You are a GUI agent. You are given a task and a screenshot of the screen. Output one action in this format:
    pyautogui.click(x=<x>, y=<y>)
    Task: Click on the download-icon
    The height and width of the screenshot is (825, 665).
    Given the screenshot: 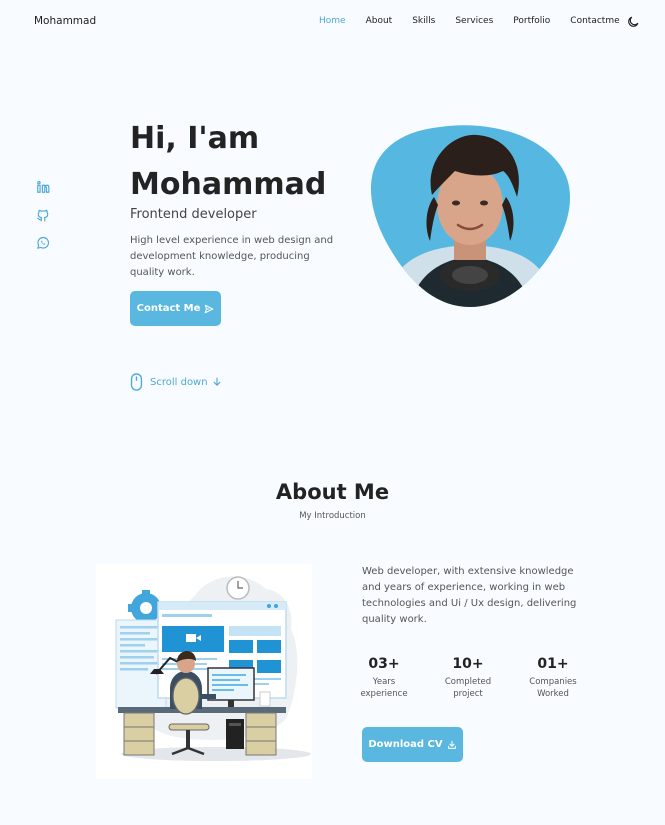 What is the action you would take?
    pyautogui.click(x=451, y=744)
    